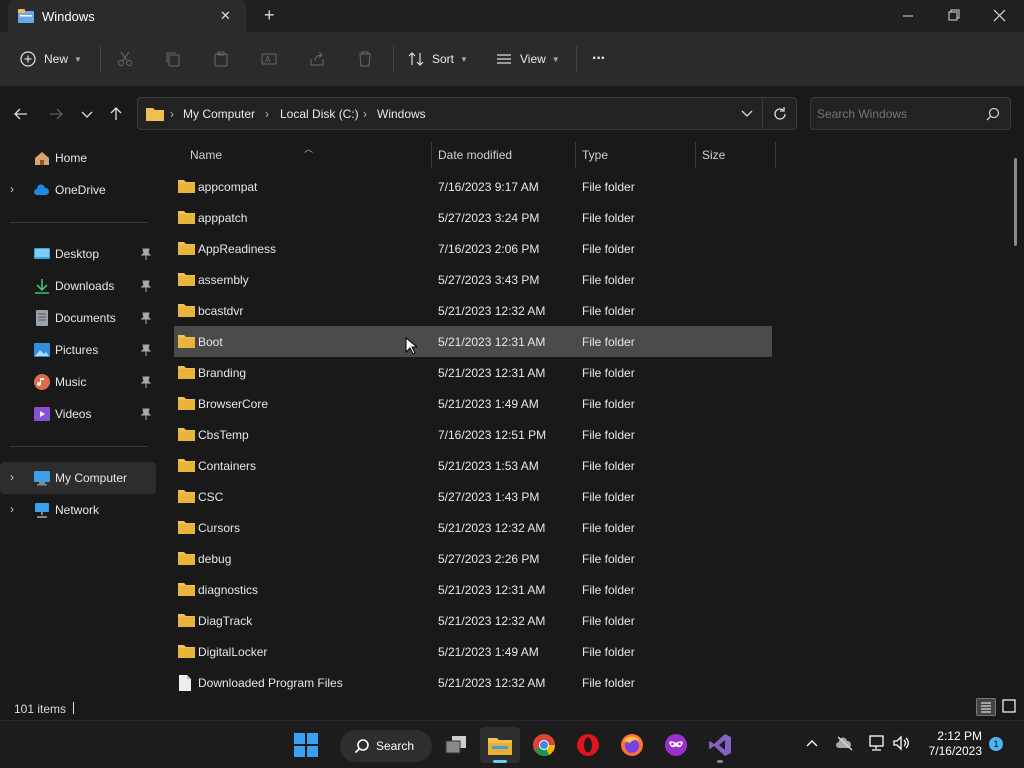 This screenshot has height=768, width=1024. What do you see at coordinates (902, 743) in the screenshot?
I see `volume-icon` at bounding box center [902, 743].